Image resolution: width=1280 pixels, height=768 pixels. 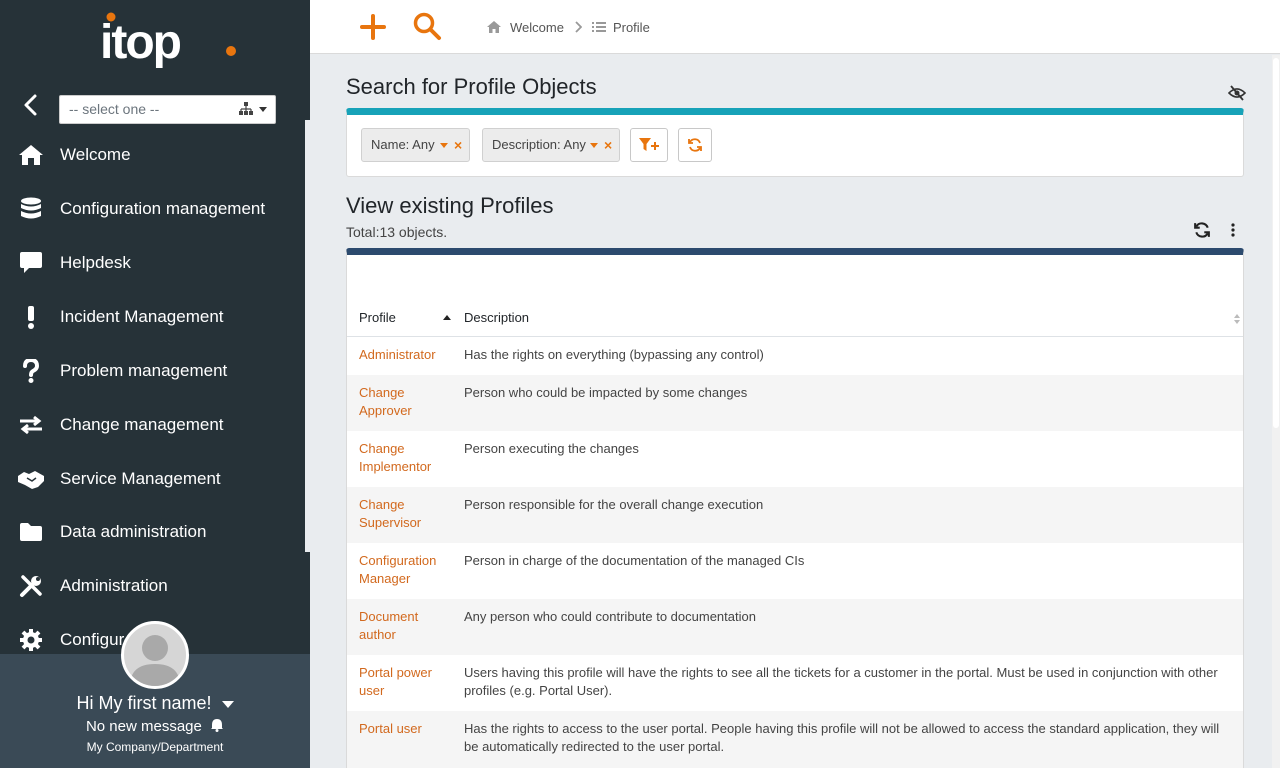 I want to click on page-scrollbar, so click(x=1276, y=411).